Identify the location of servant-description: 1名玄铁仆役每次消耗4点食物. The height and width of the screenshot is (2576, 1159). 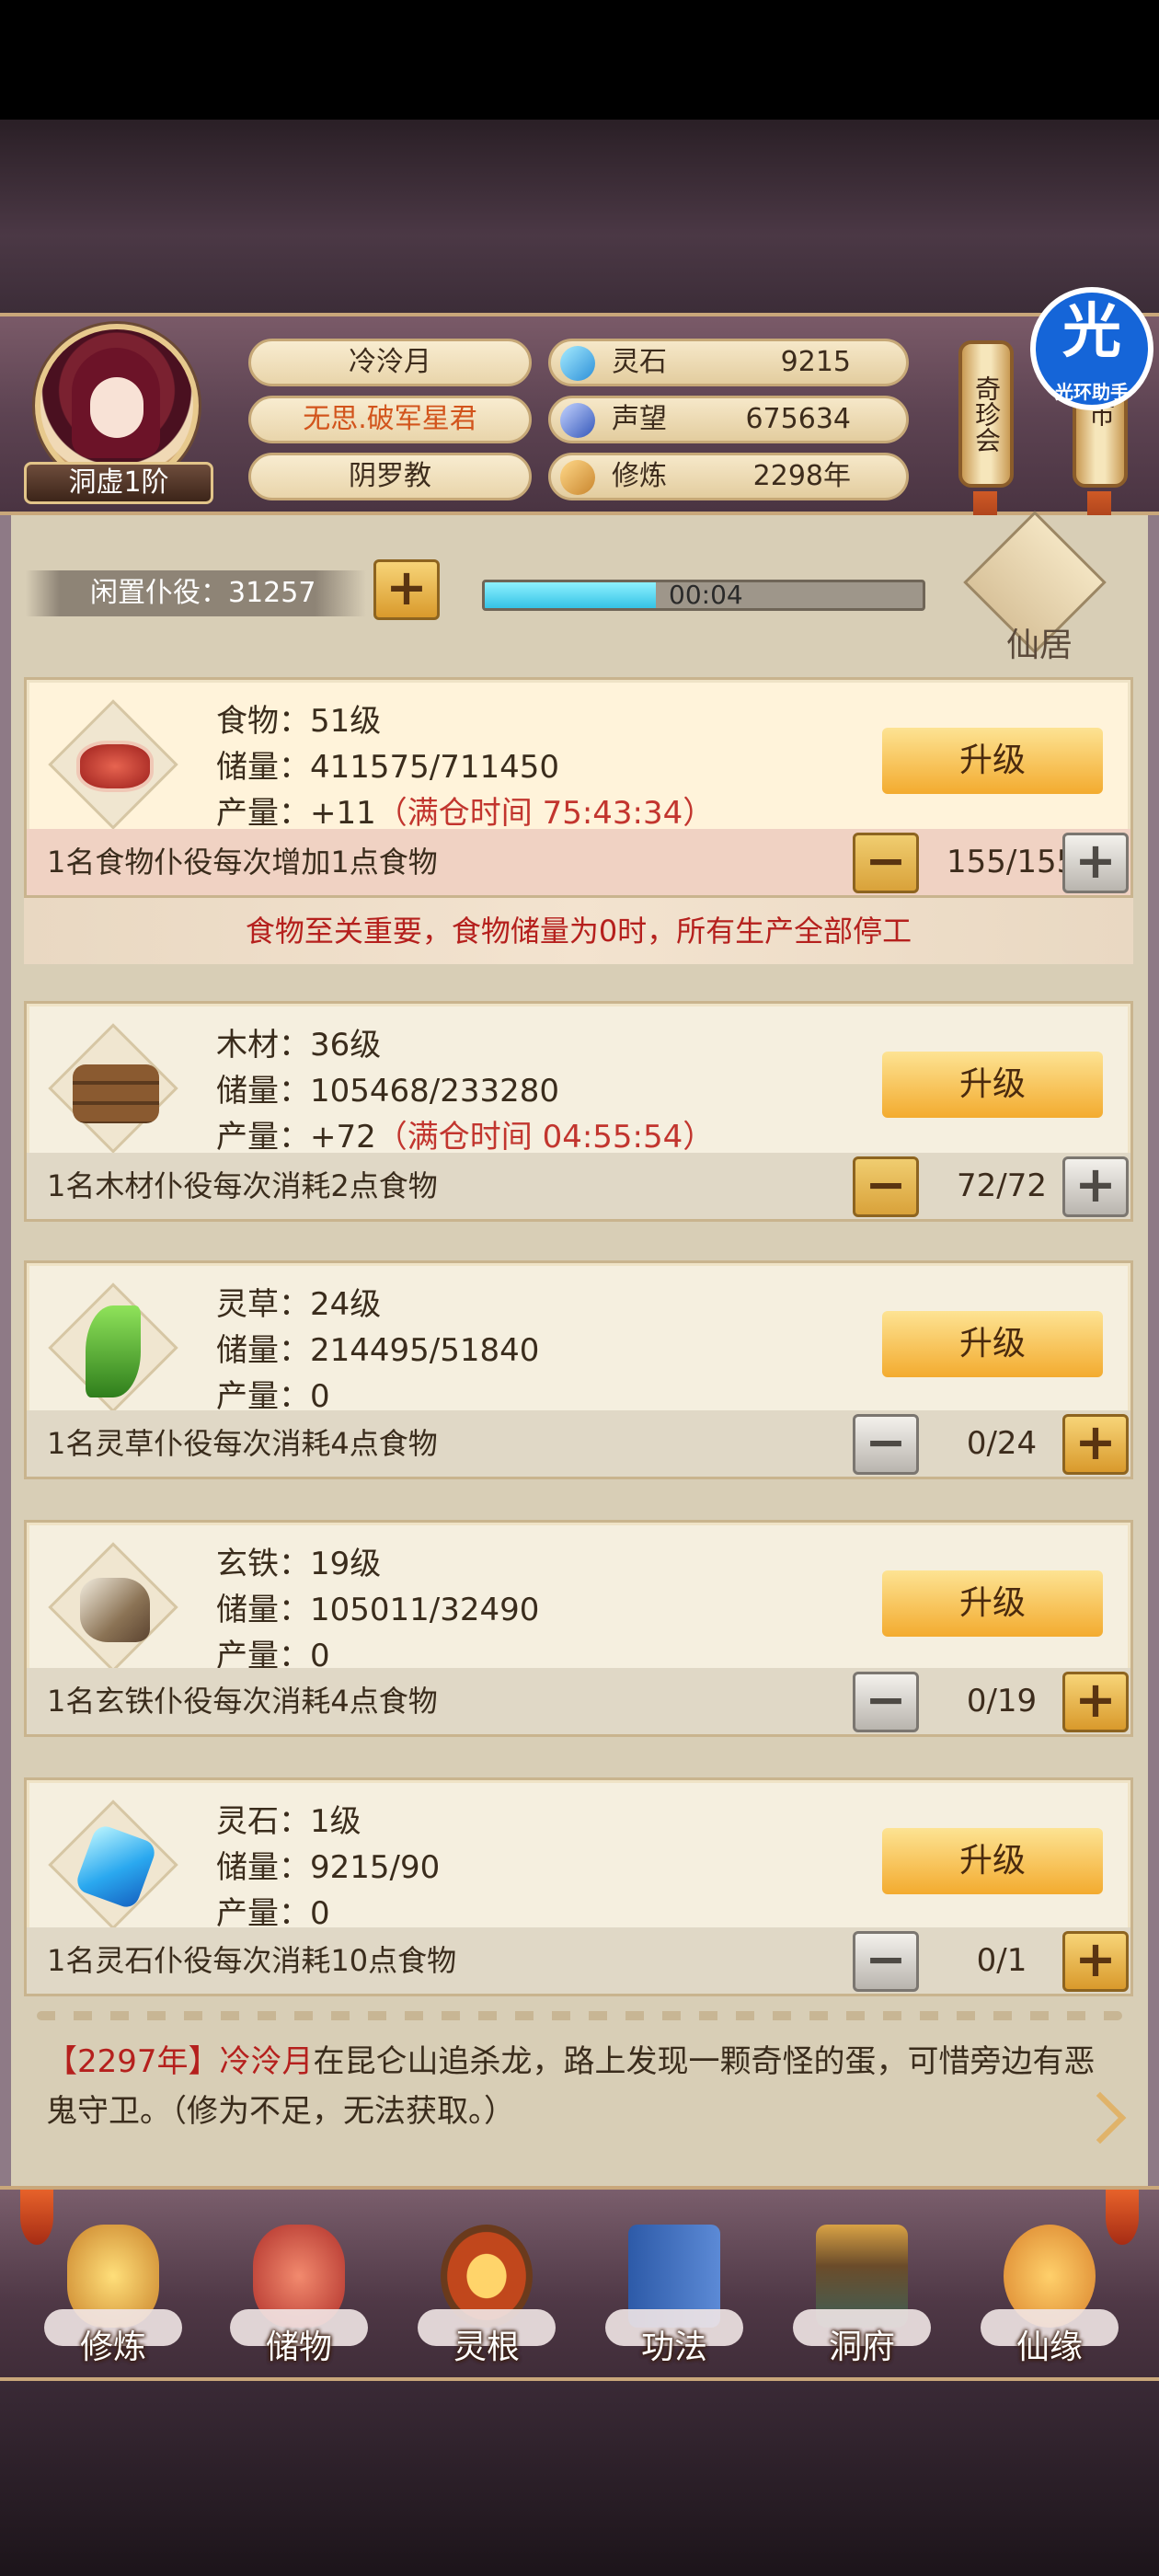
(242, 1701).